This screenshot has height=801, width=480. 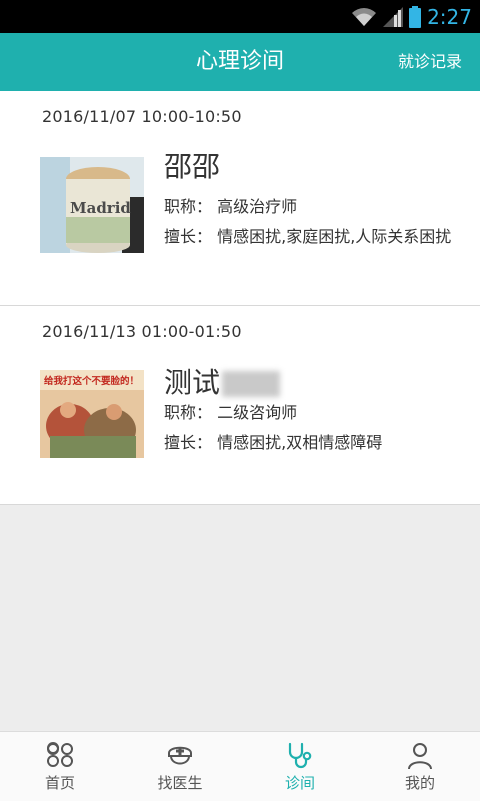 What do you see at coordinates (257, 206) in the screenshot?
I see `title-value: 高级治疗师` at bounding box center [257, 206].